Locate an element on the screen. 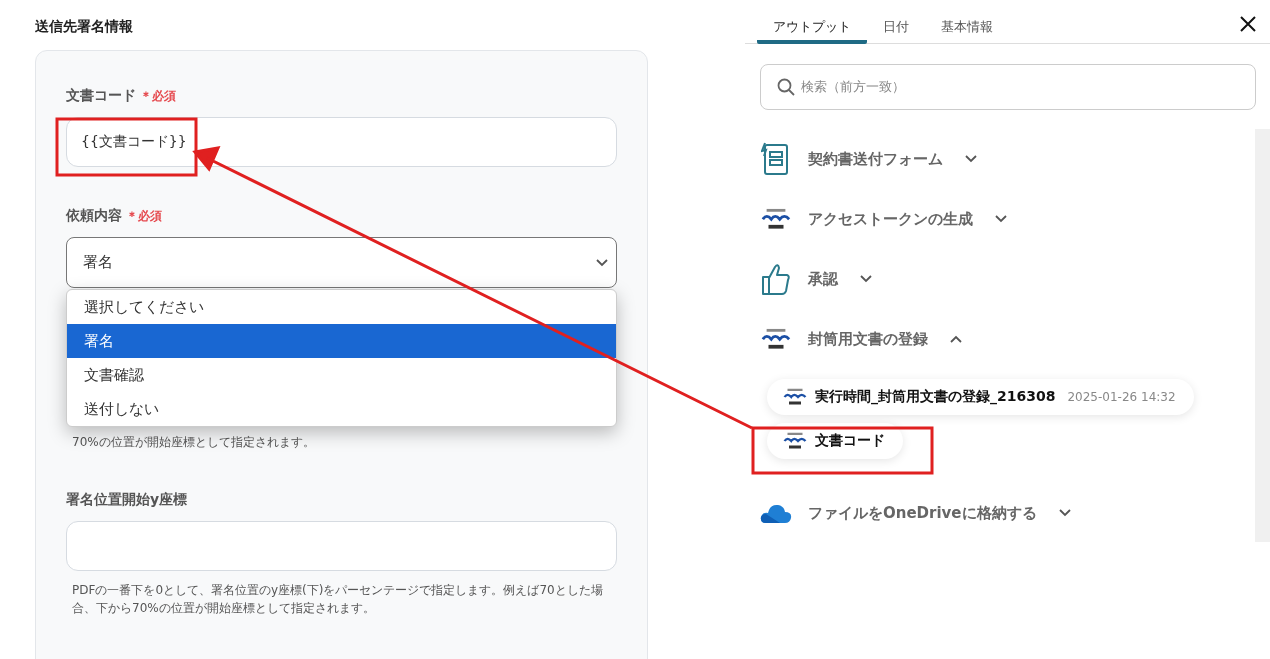  tab: アウトプット is located at coordinates (812, 22).